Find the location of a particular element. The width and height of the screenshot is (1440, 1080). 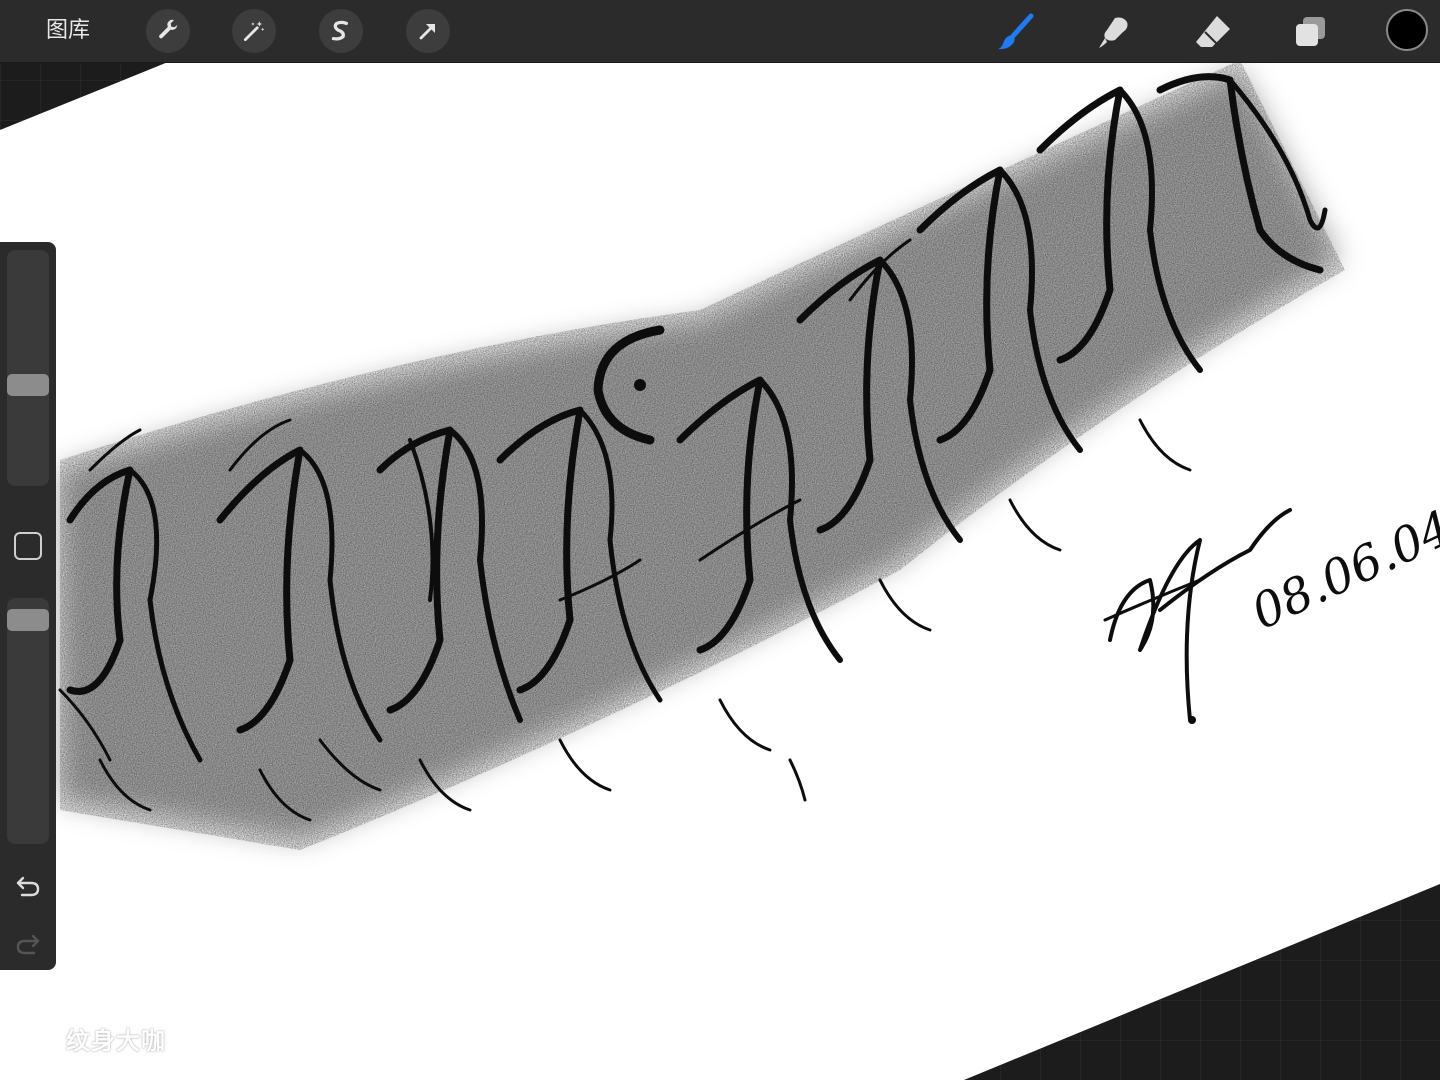

layers-icon is located at coordinates (1310, 31).